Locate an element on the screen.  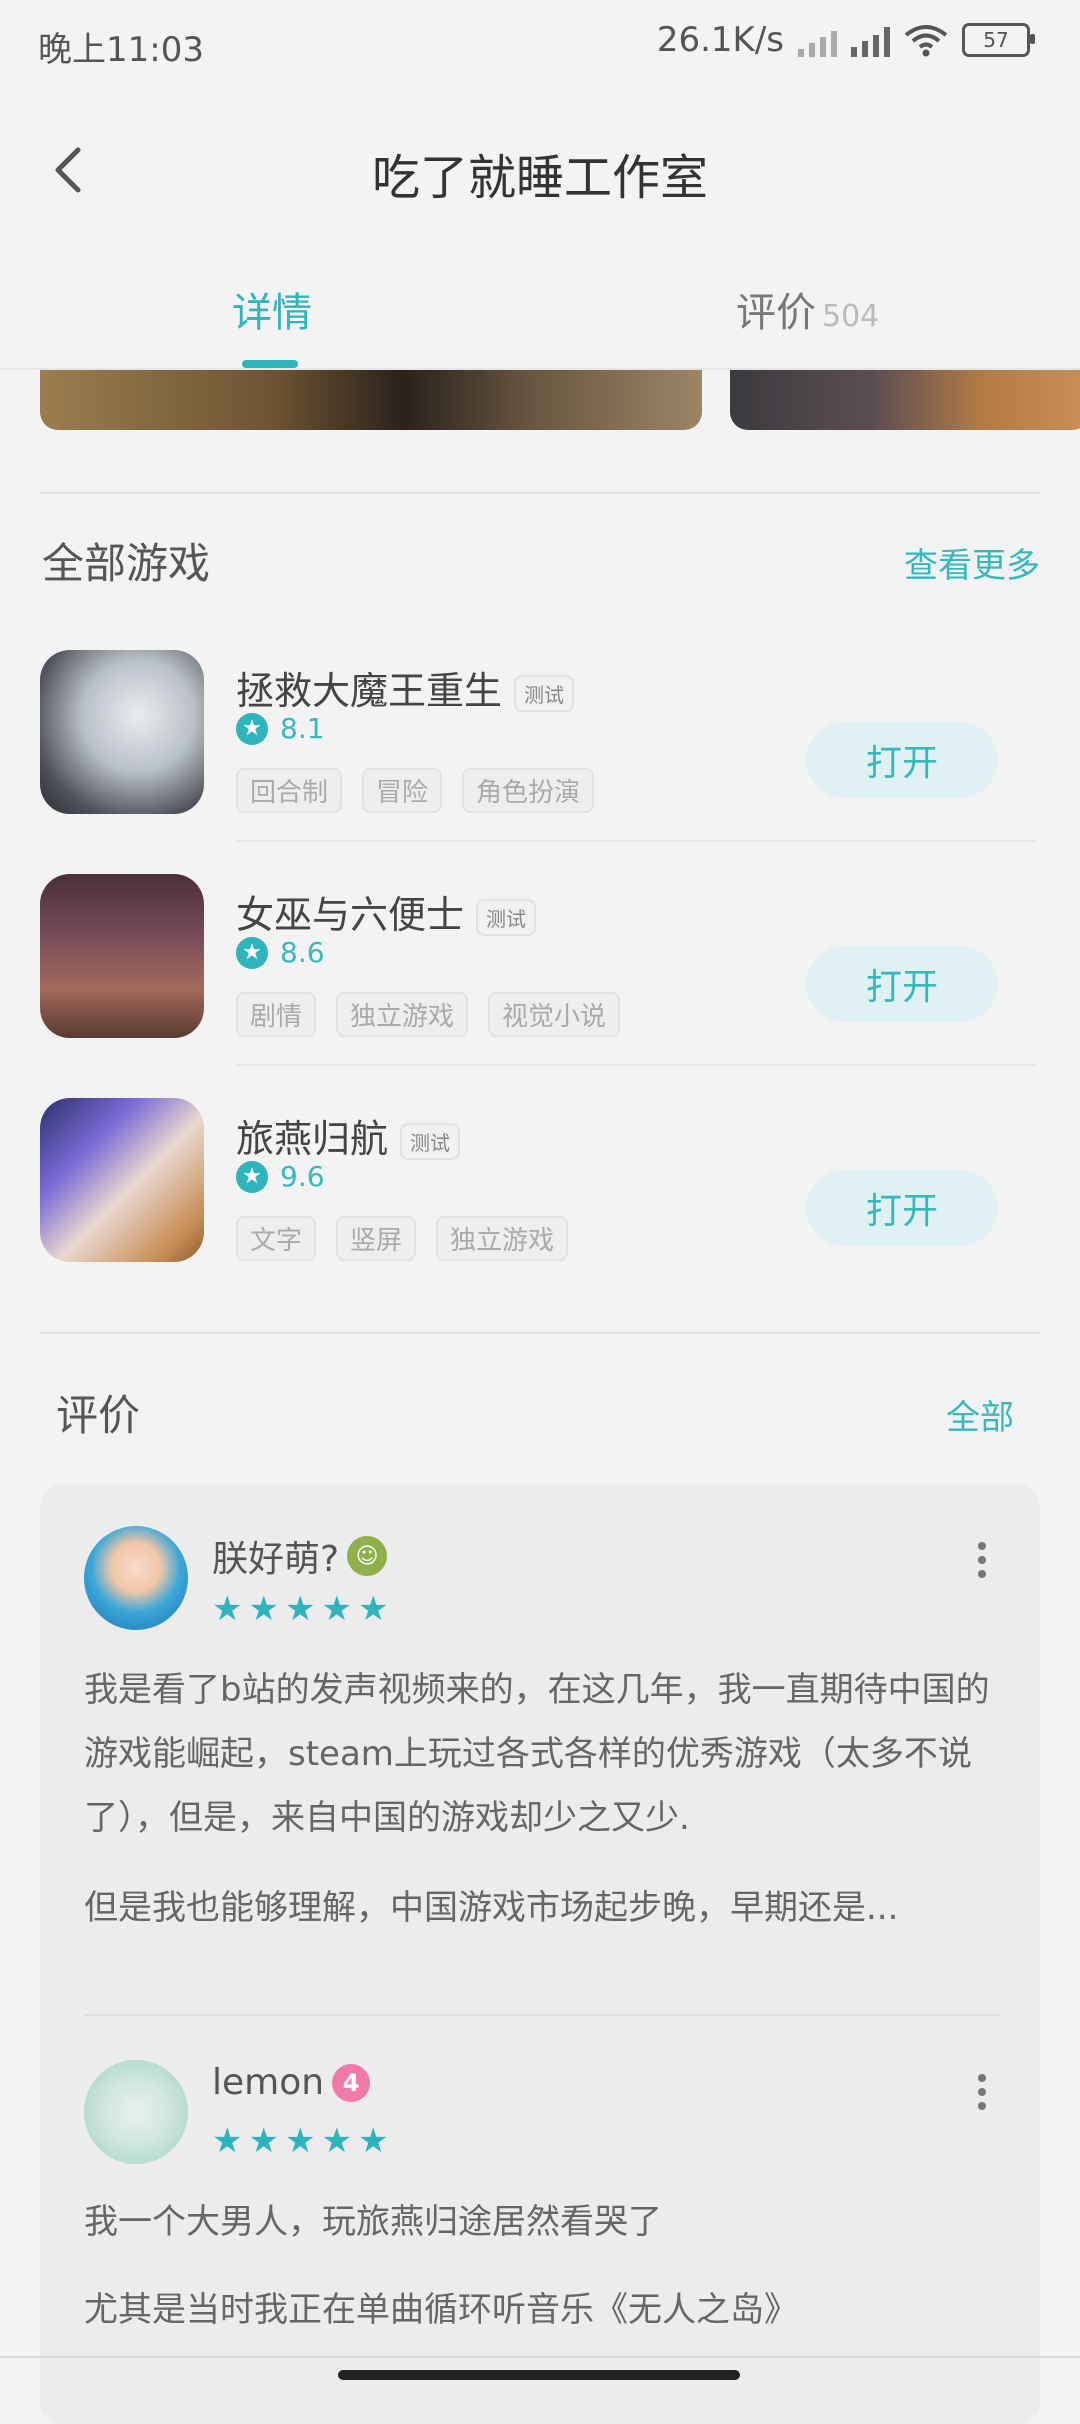
game-rating: ★ 8.6 is located at coordinates (280, 952).